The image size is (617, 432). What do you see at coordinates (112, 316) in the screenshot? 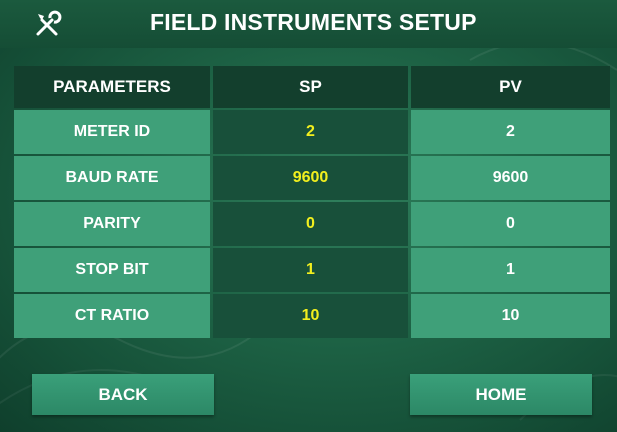
I see `param-label-ct-ratio: CT RATIO` at bounding box center [112, 316].